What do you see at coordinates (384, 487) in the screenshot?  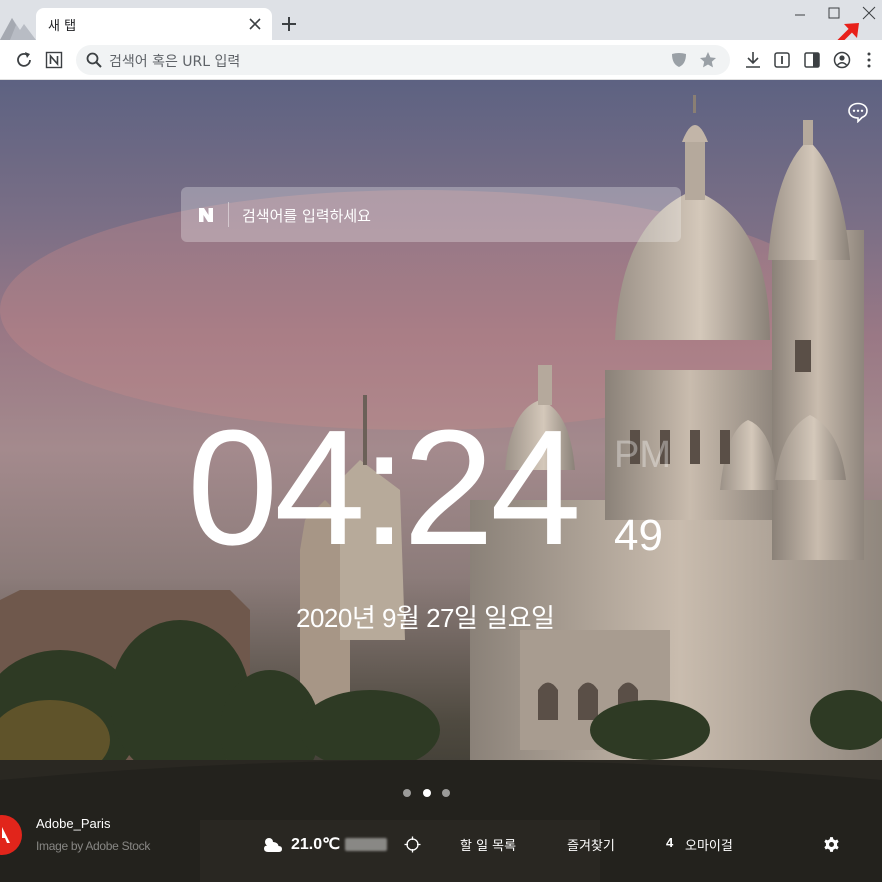 I see `clock-time: 04:24` at bounding box center [384, 487].